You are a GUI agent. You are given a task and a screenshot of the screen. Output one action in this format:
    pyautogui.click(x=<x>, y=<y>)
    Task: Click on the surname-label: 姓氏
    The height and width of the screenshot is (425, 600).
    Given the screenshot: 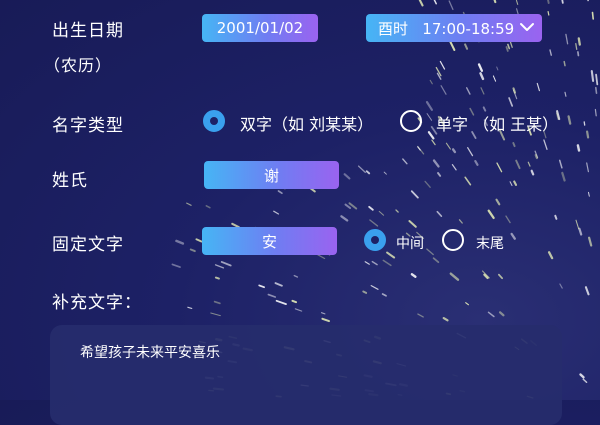 What is the action you would take?
    pyautogui.click(x=70, y=178)
    